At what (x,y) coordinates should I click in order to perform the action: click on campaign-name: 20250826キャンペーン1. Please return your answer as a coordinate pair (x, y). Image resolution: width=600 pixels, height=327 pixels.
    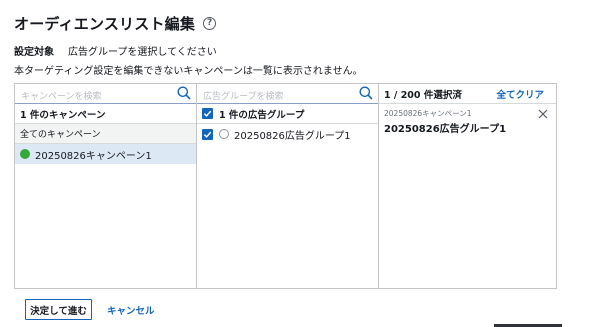
    Looking at the image, I should click on (93, 156).